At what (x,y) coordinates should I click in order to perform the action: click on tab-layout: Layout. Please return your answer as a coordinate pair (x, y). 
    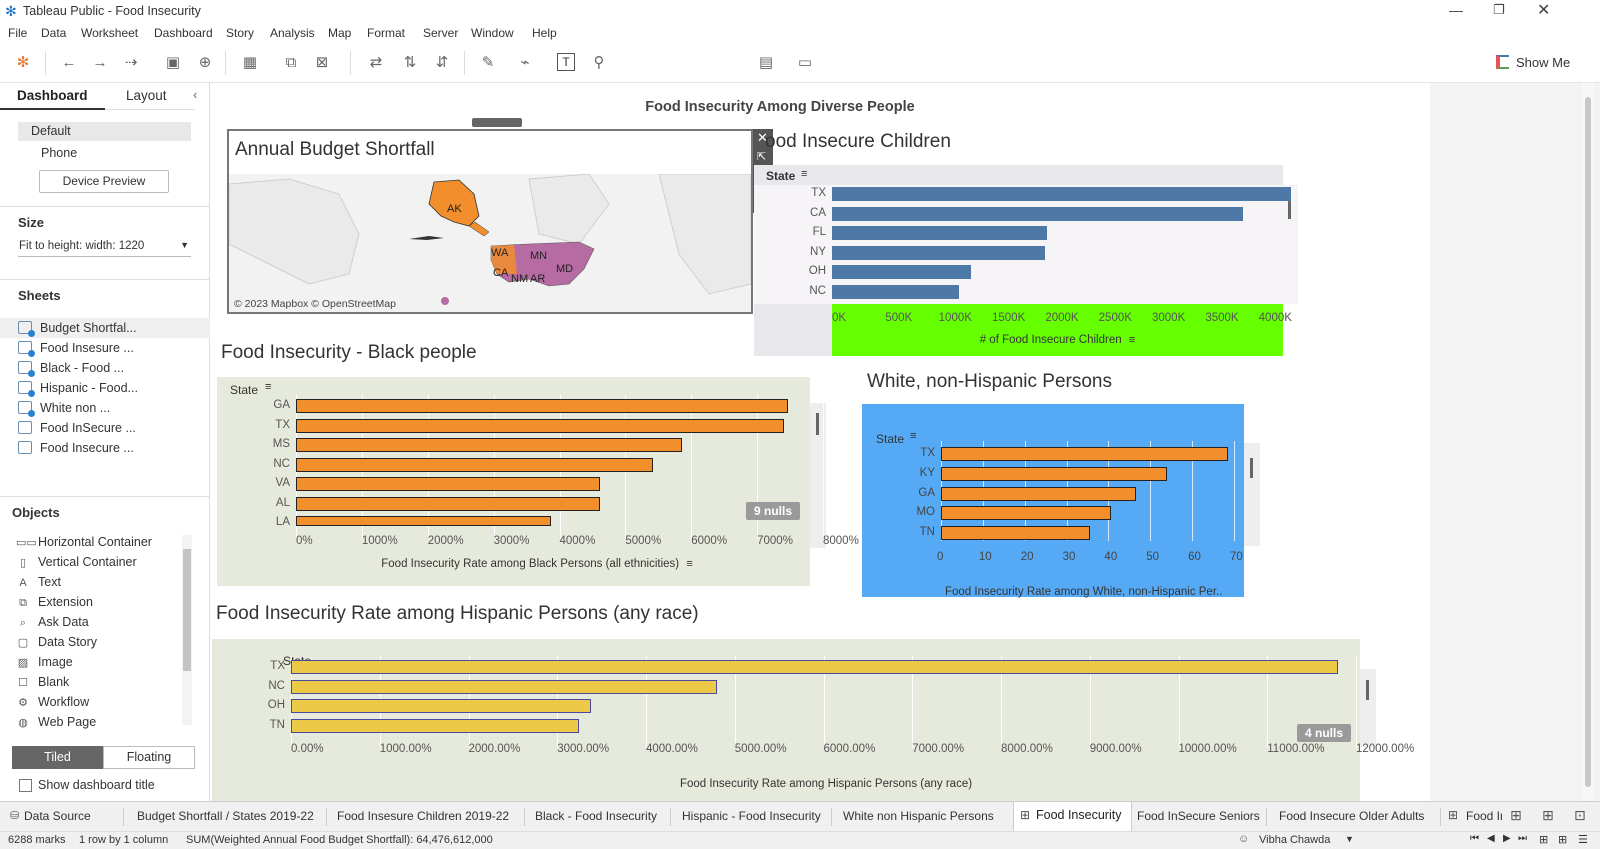
    Looking at the image, I should click on (150, 96).